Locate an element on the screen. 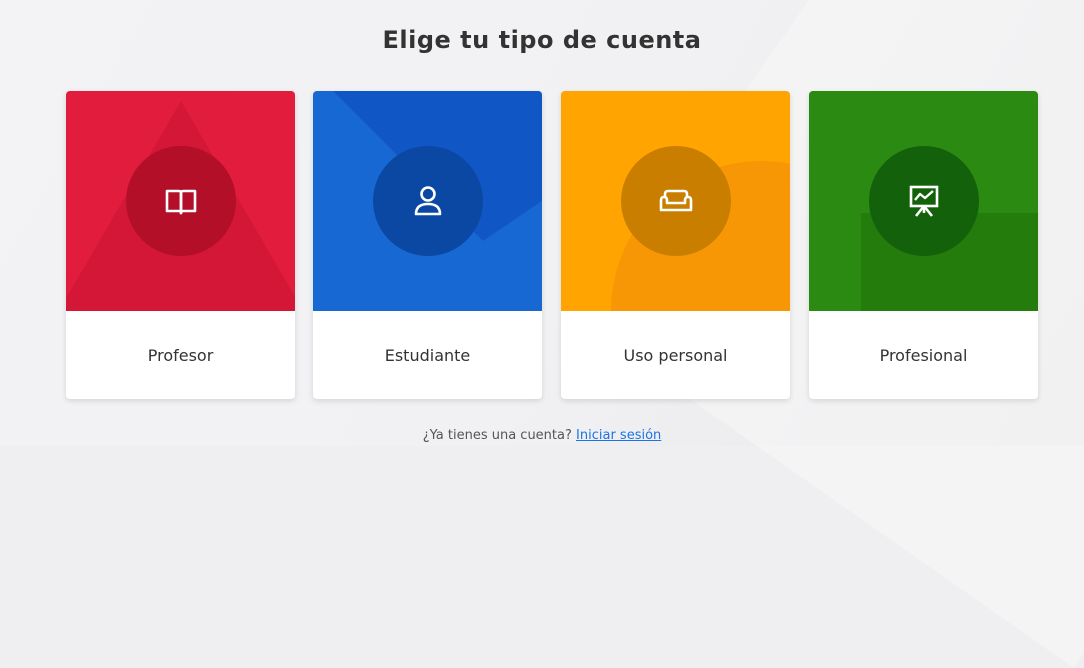  person-icon is located at coordinates (428, 201).